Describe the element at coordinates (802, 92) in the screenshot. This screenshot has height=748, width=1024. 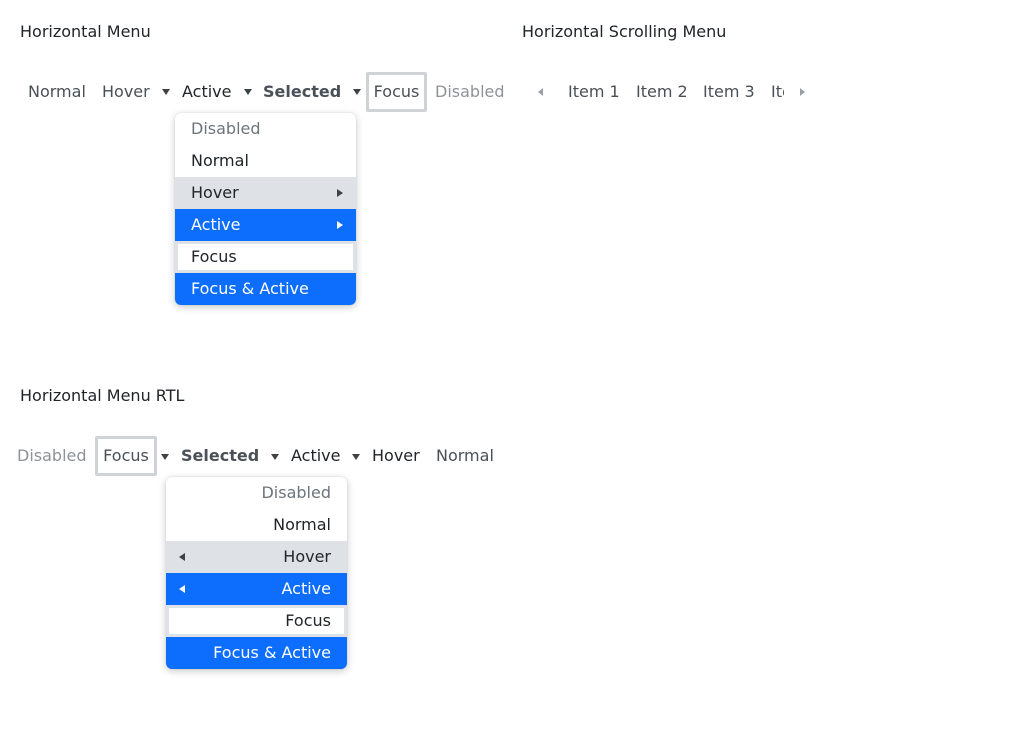
I see `scroll-right-icon` at that location.